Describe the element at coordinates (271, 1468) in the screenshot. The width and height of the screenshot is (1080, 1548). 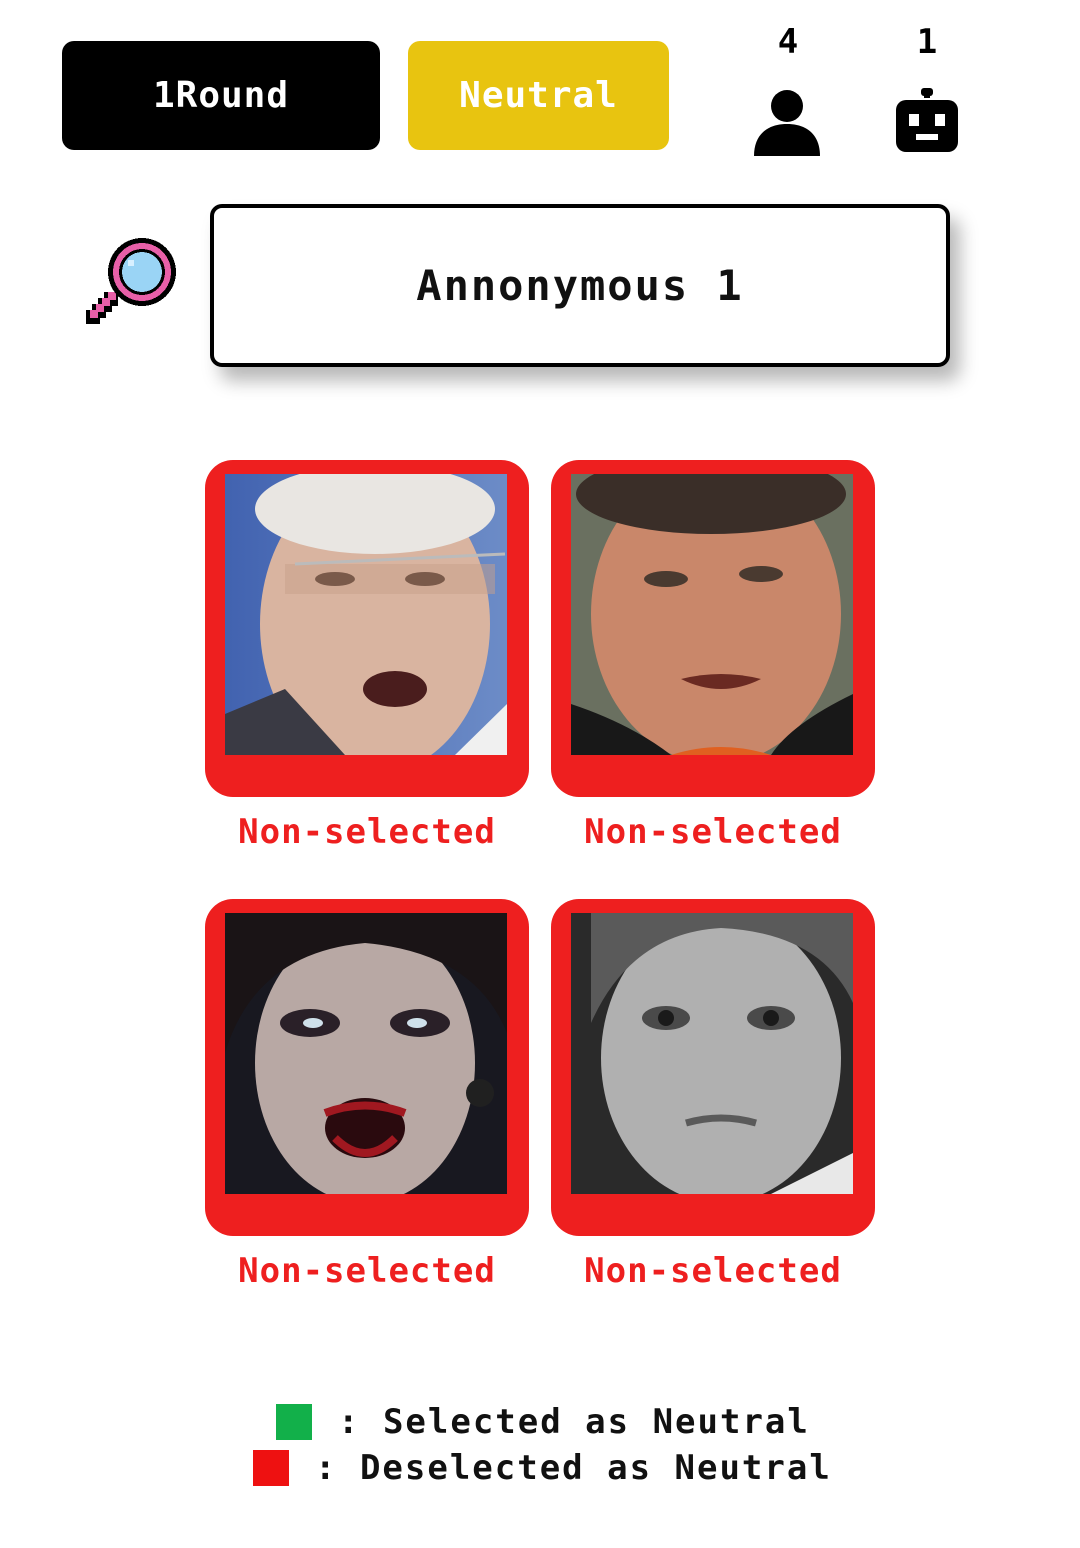
I see `red-swatch` at that location.